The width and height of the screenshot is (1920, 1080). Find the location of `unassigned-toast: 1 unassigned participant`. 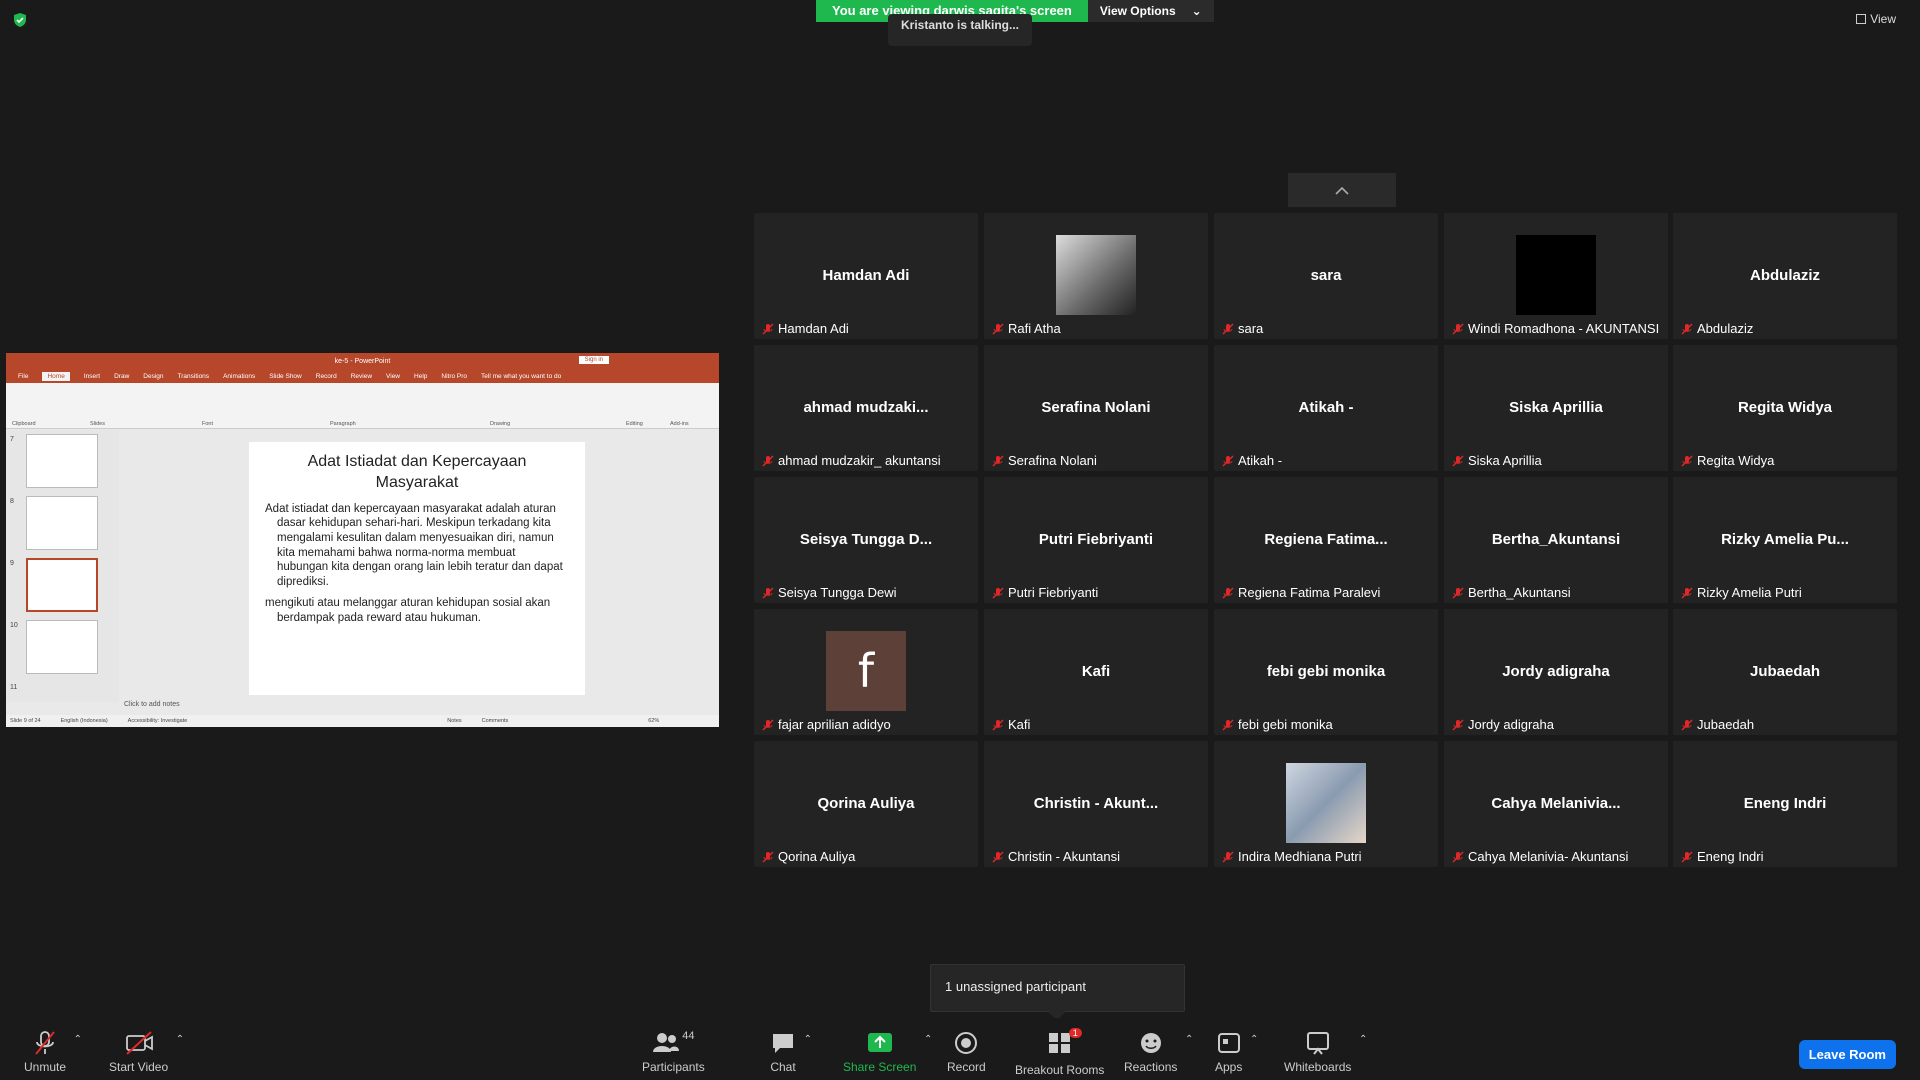

unassigned-toast: 1 unassigned participant is located at coordinates (1057, 988).